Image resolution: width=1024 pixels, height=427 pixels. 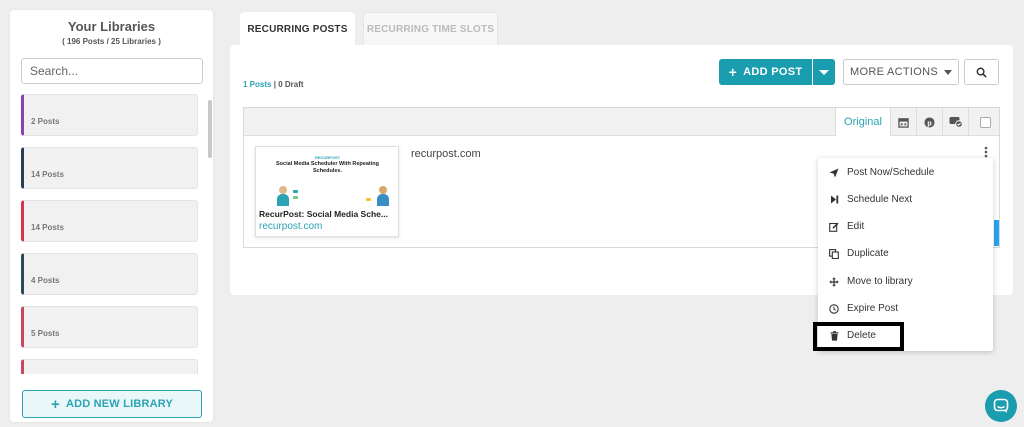 I want to click on search-icon, so click(x=981, y=72).